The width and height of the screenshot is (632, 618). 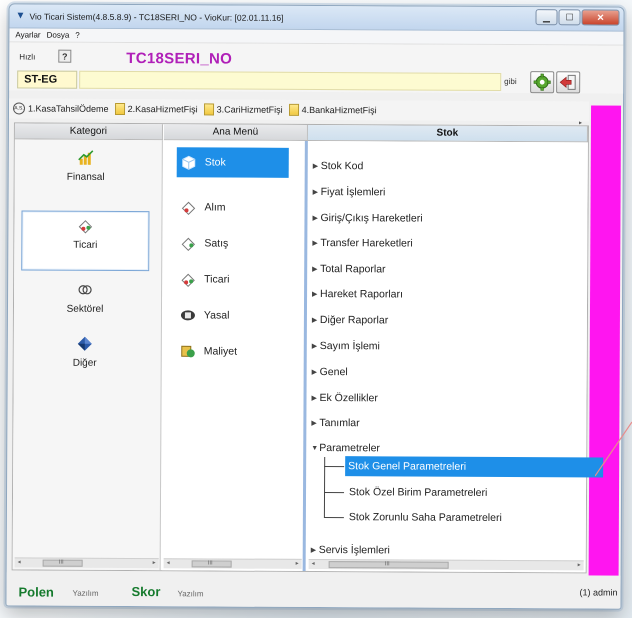 What do you see at coordinates (188, 244) in the screenshot?
I see `sales-icon` at bounding box center [188, 244].